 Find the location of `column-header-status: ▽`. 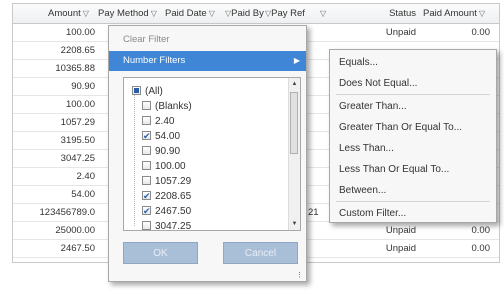

column-header-status: ▽ is located at coordinates (322, 13).